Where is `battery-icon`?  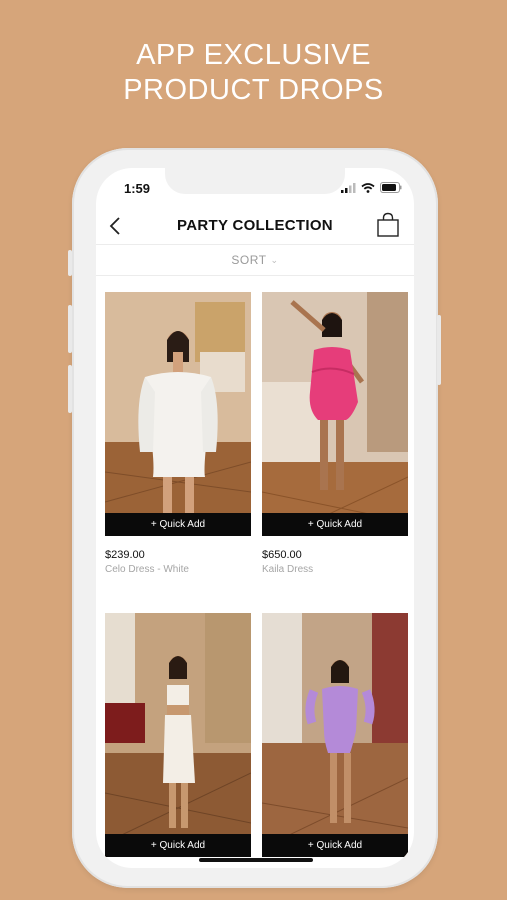
battery-icon is located at coordinates (391, 187).